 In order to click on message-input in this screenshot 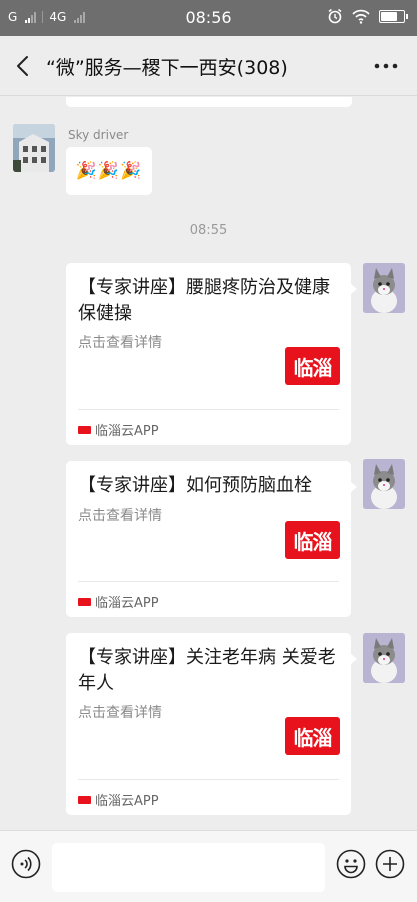, I will do `click(188, 867)`.